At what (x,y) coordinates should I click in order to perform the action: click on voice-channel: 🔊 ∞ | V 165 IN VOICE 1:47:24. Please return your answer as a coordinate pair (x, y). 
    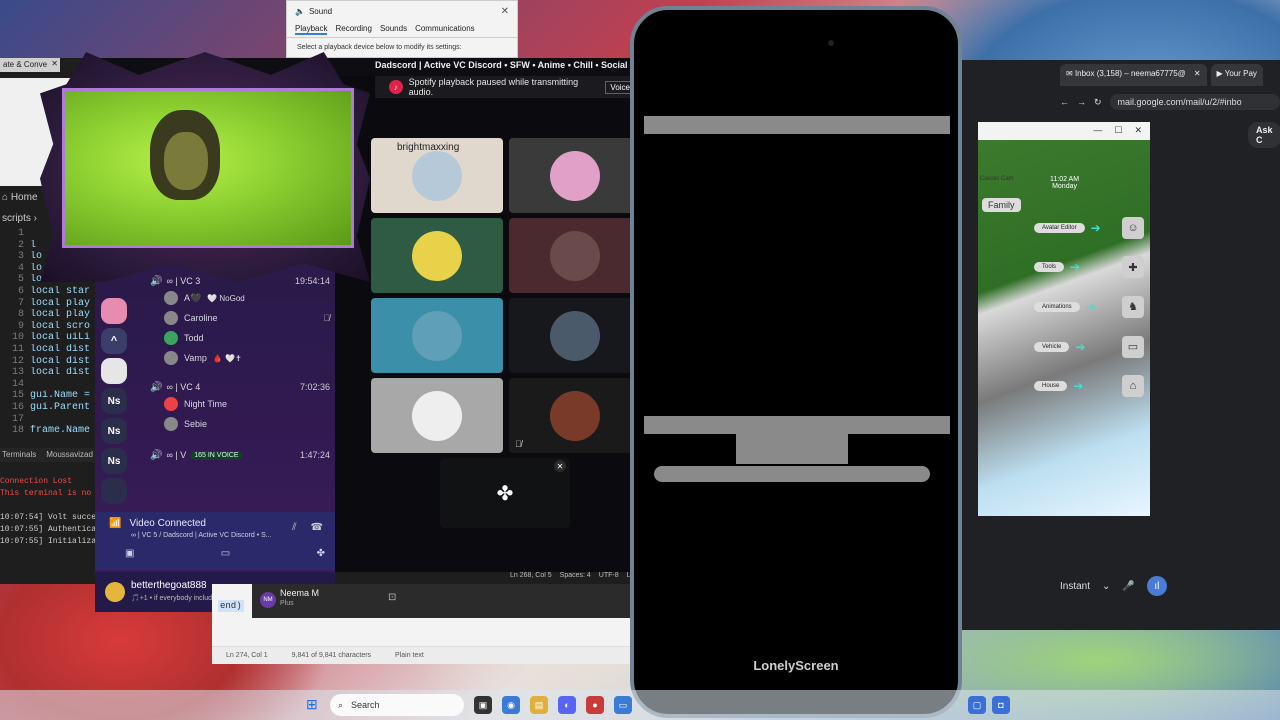
    Looking at the image, I should click on (240, 455).